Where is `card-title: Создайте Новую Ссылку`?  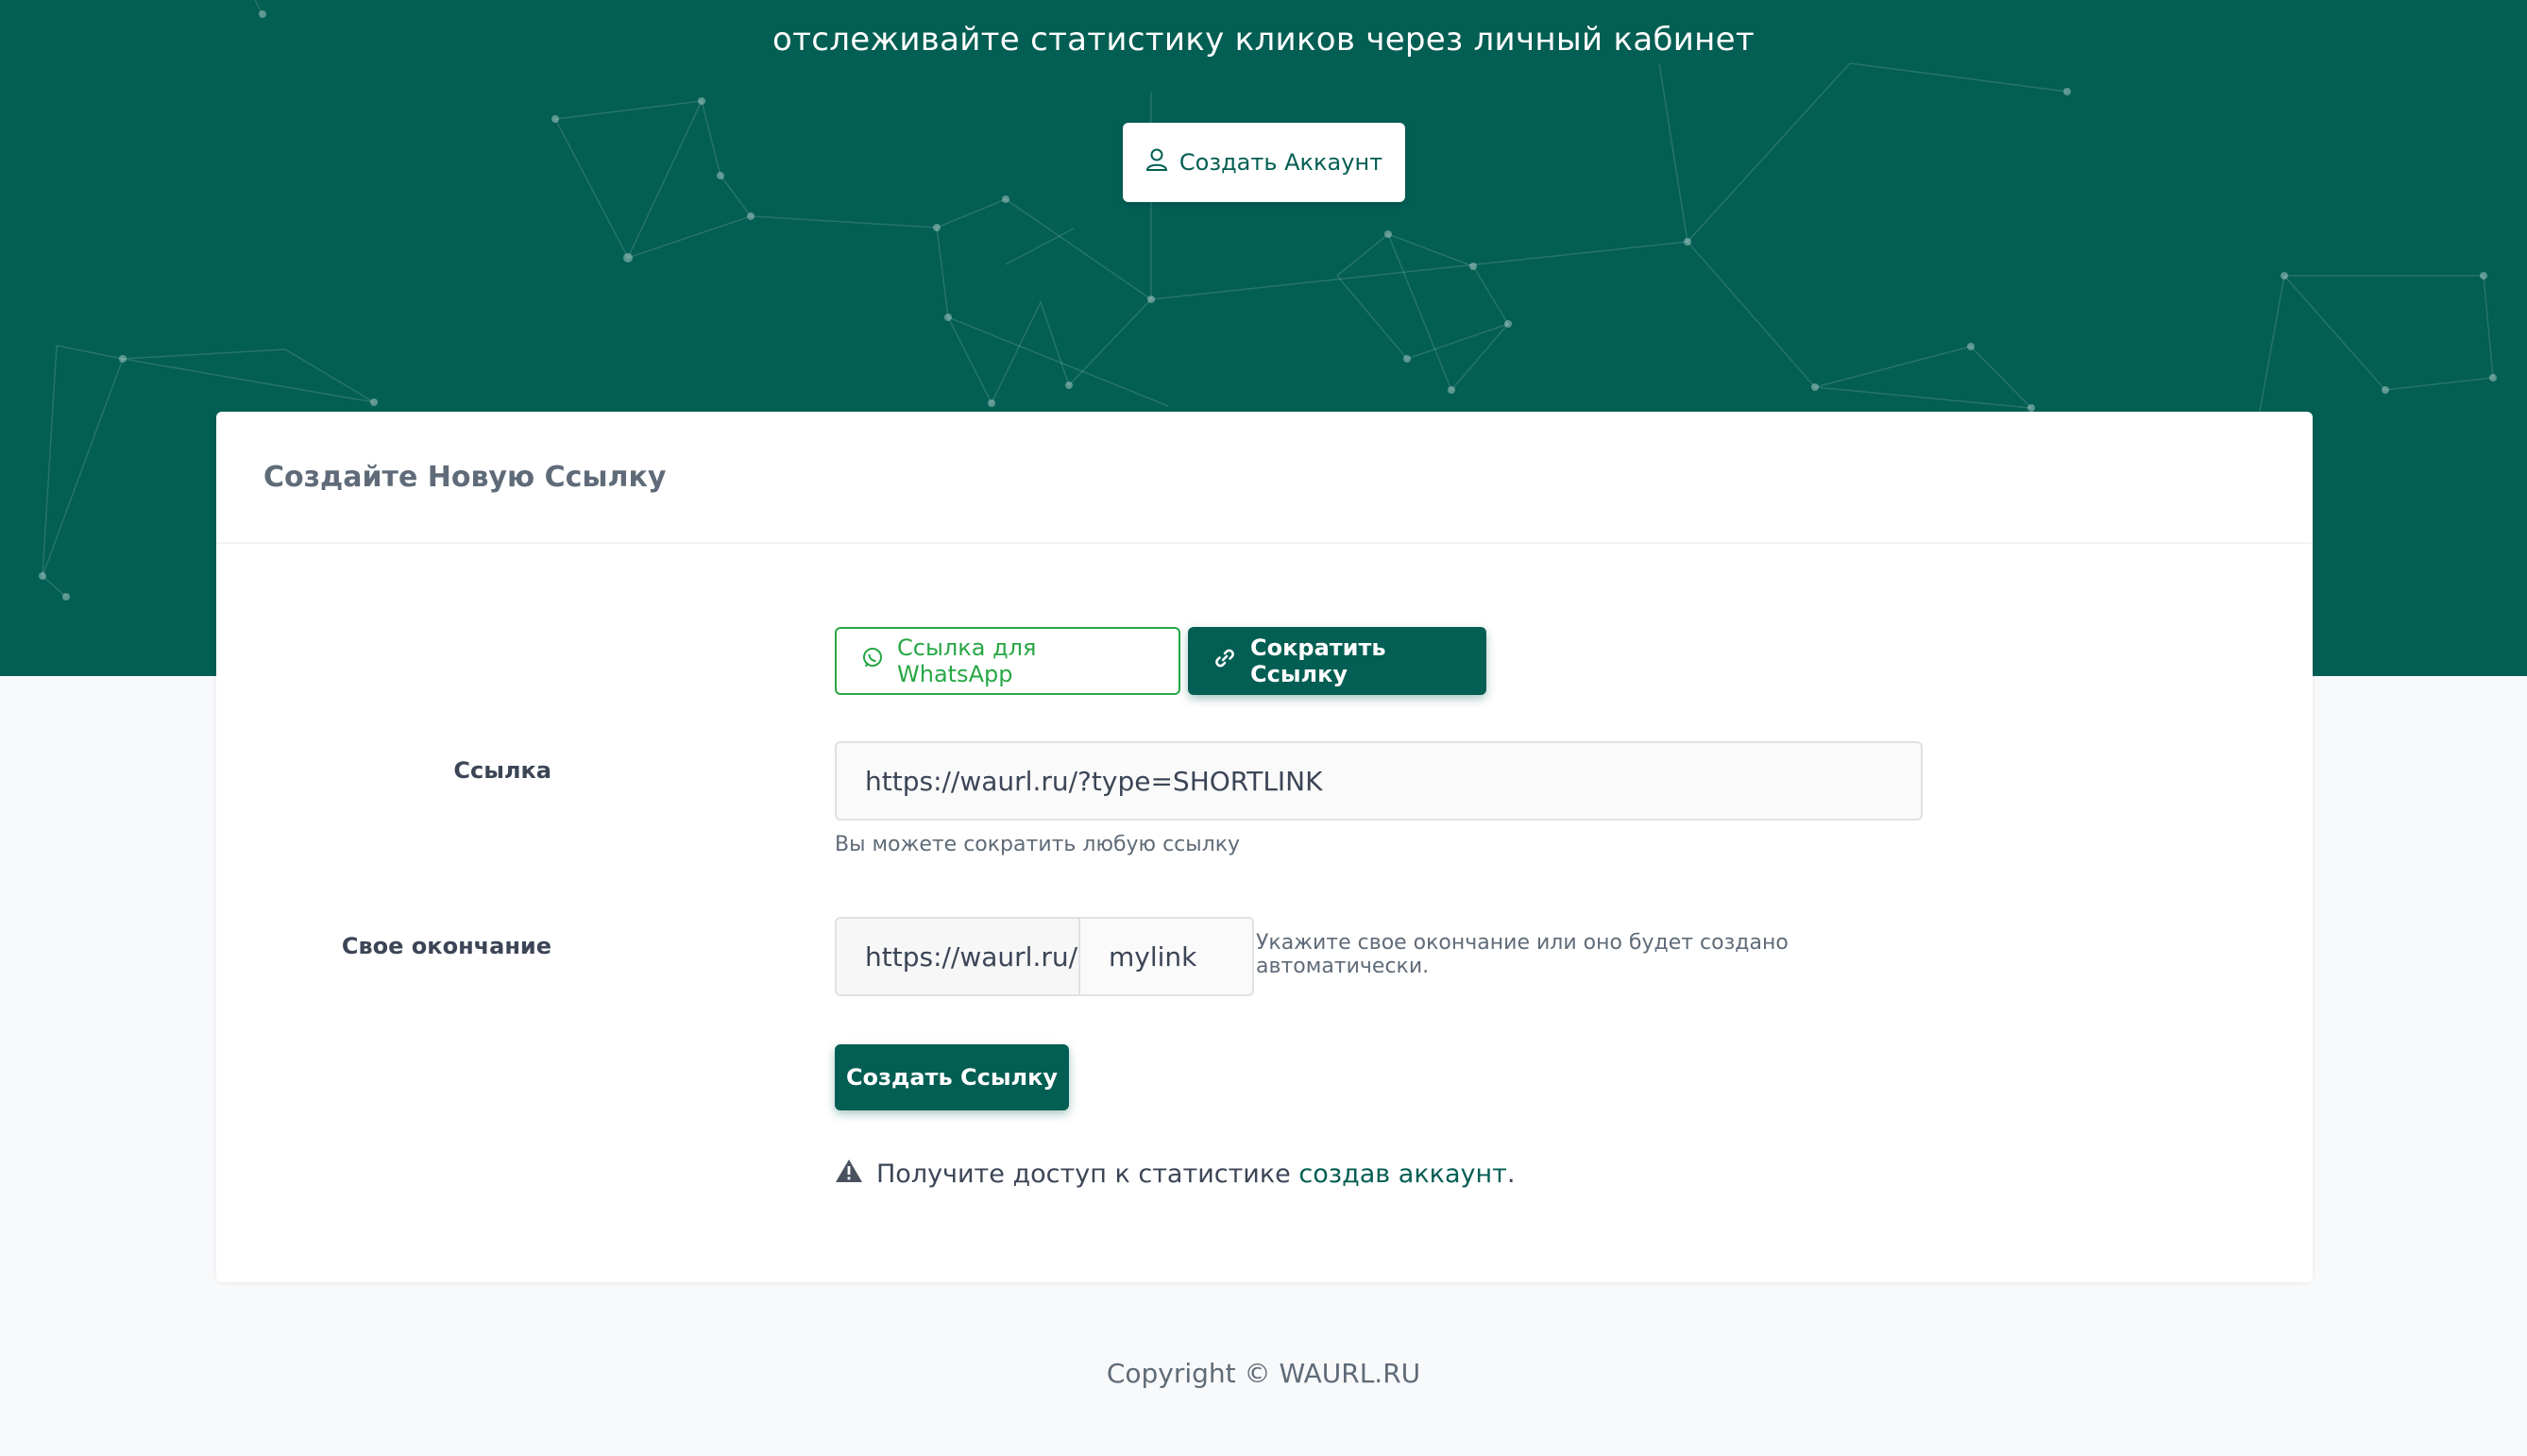
card-title: Создайте Новую Ссылку is located at coordinates (1264, 478).